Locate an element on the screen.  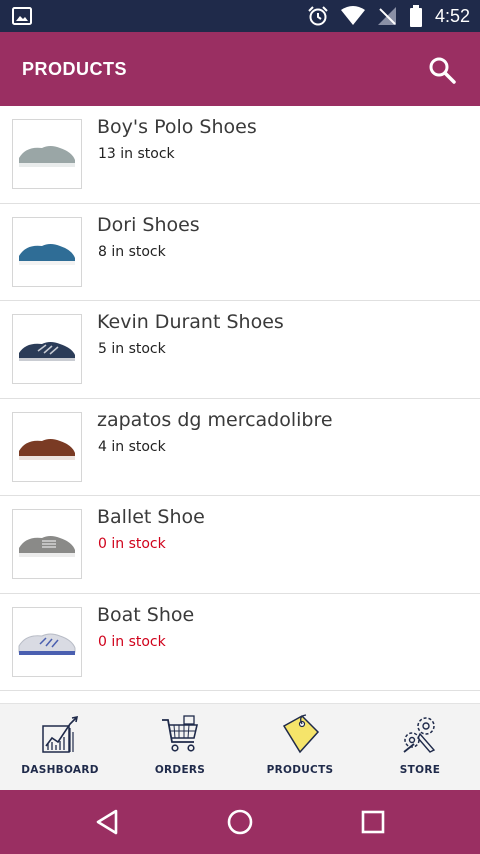
product-name: Kevin Durant Shoes is located at coordinates (190, 322).